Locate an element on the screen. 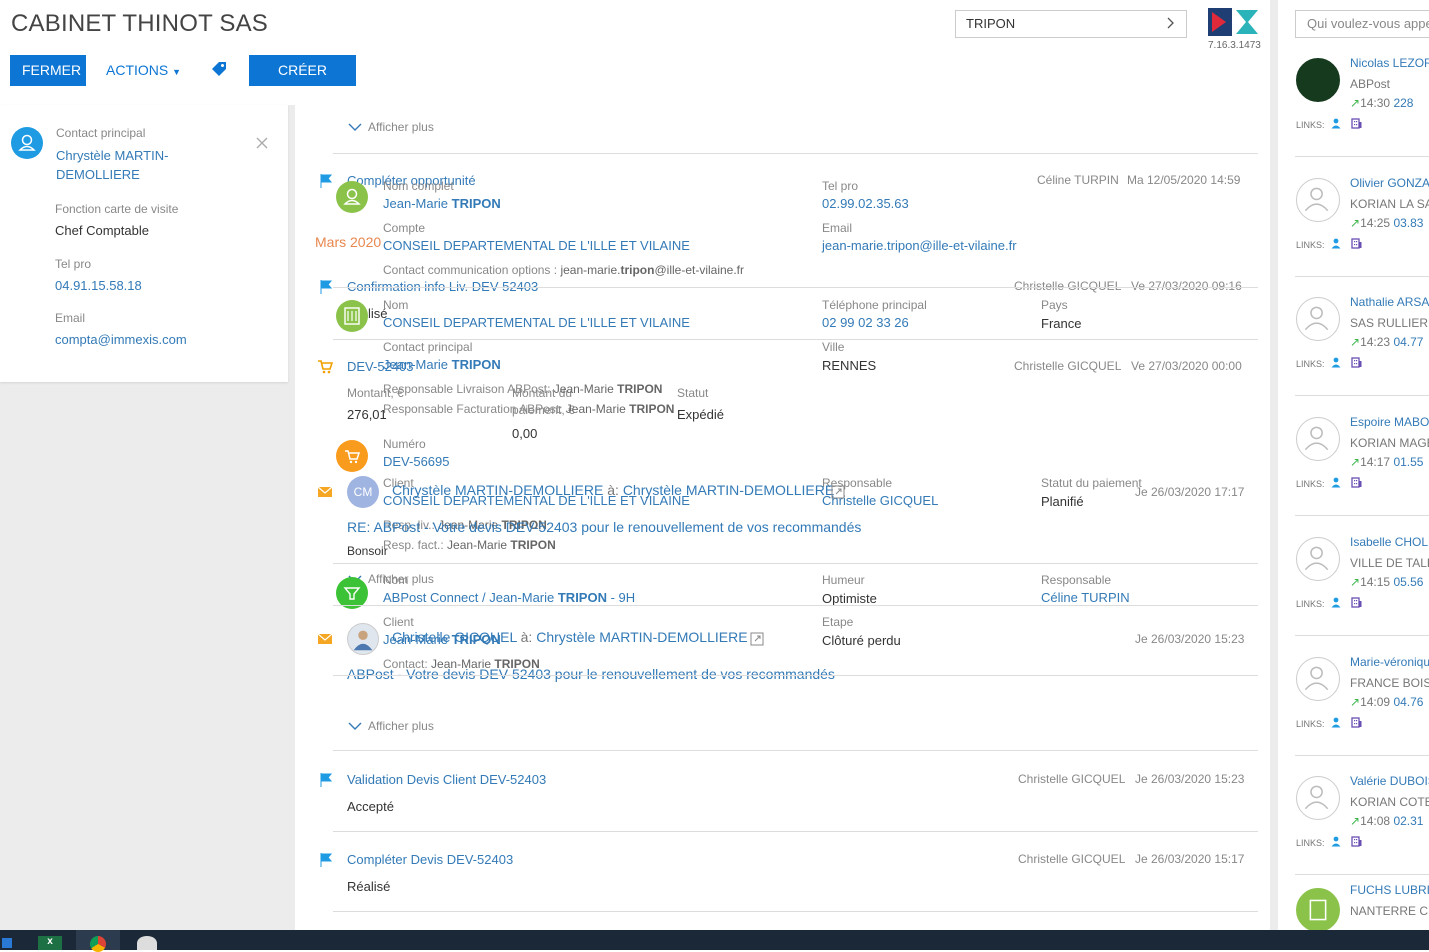  nom-complet-link: Jean-Marie TRIPON is located at coordinates (442, 203).